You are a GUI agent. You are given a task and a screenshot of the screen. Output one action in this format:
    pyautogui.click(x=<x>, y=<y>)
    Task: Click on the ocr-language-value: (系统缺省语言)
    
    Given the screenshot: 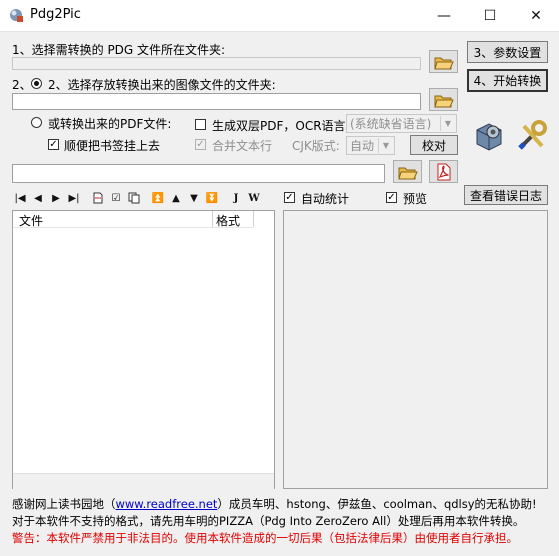 What is the action you would take?
    pyautogui.click(x=391, y=124)
    